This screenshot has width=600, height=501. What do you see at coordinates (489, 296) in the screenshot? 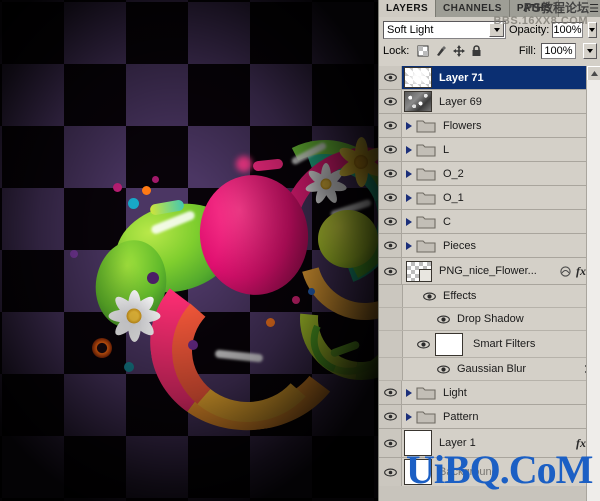
I see `effects-header-row: Effects` at bounding box center [489, 296].